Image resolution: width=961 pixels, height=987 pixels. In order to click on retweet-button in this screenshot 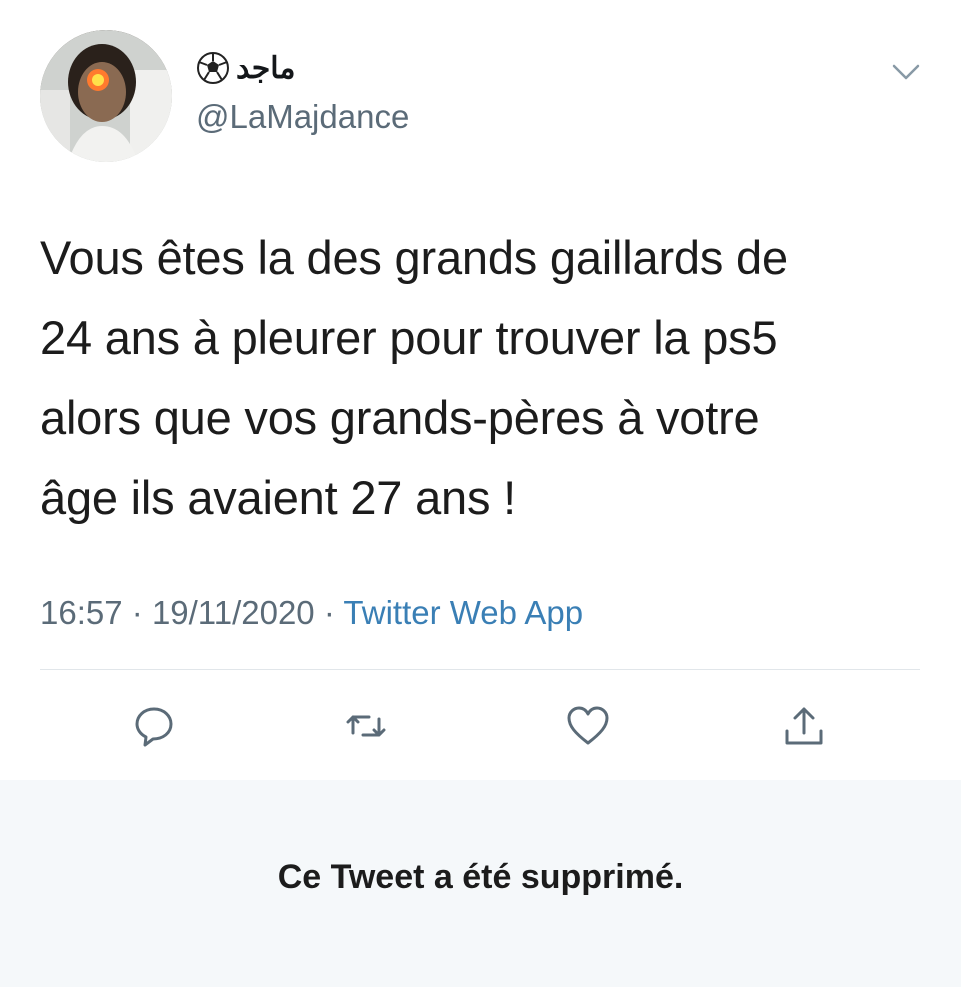, I will do `click(366, 726)`.